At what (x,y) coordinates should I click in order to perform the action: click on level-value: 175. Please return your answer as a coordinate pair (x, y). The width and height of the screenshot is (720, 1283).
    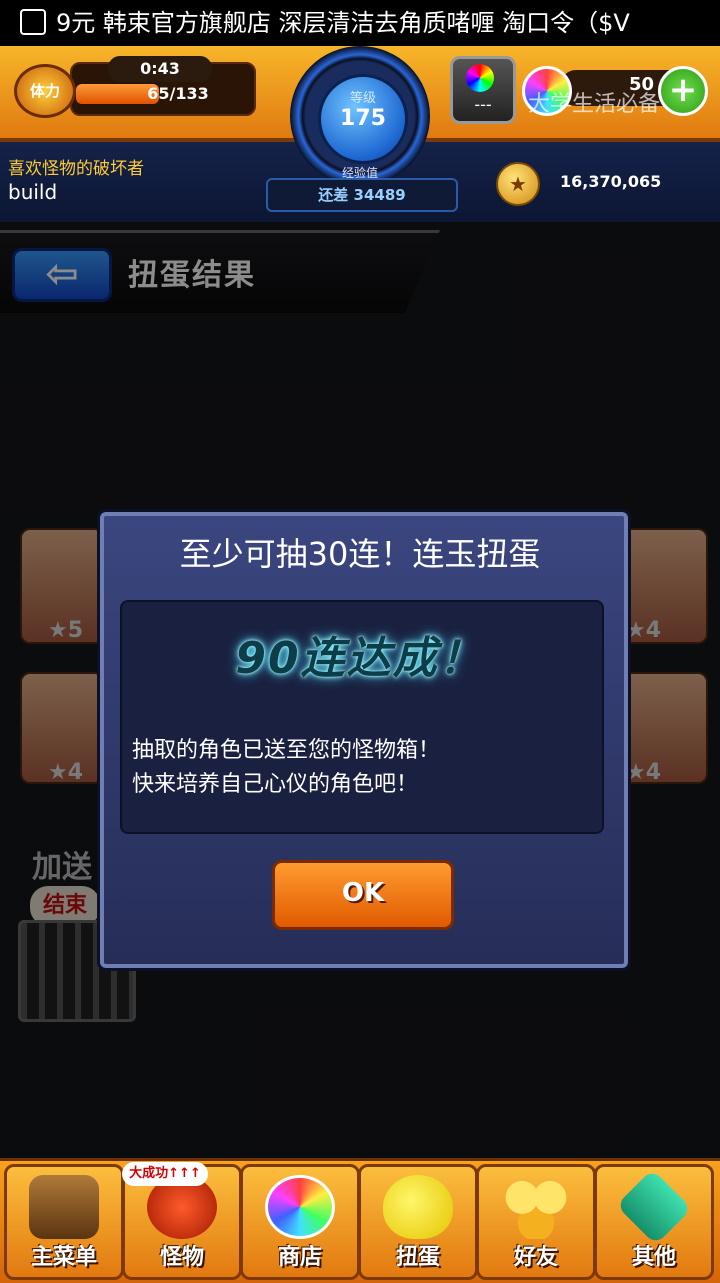
    Looking at the image, I should click on (363, 118).